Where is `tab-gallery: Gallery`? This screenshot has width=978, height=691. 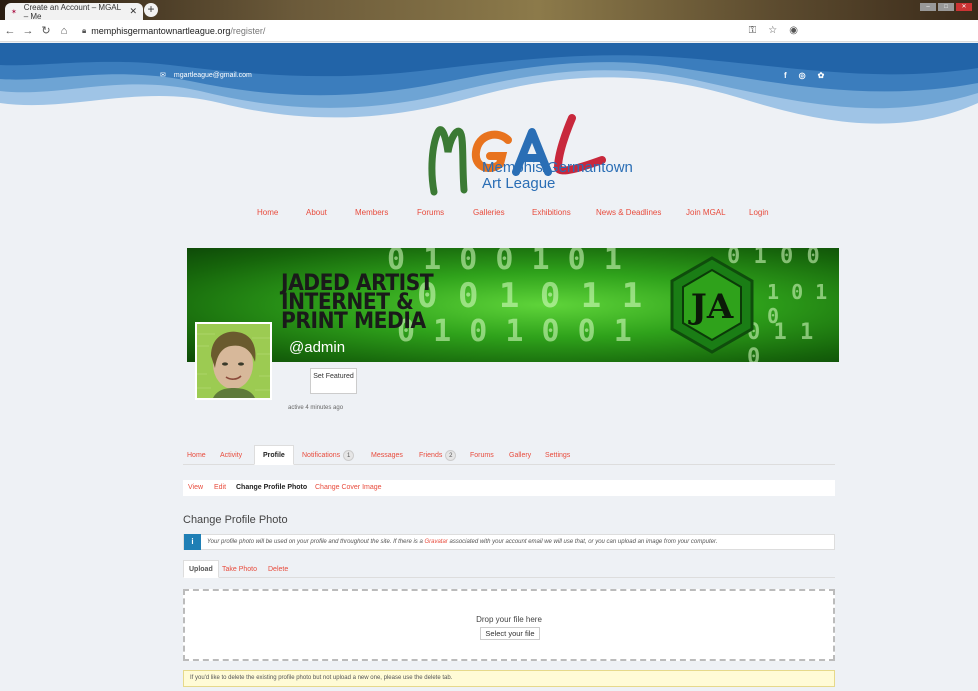
tab-gallery: Gallery is located at coordinates (520, 455).